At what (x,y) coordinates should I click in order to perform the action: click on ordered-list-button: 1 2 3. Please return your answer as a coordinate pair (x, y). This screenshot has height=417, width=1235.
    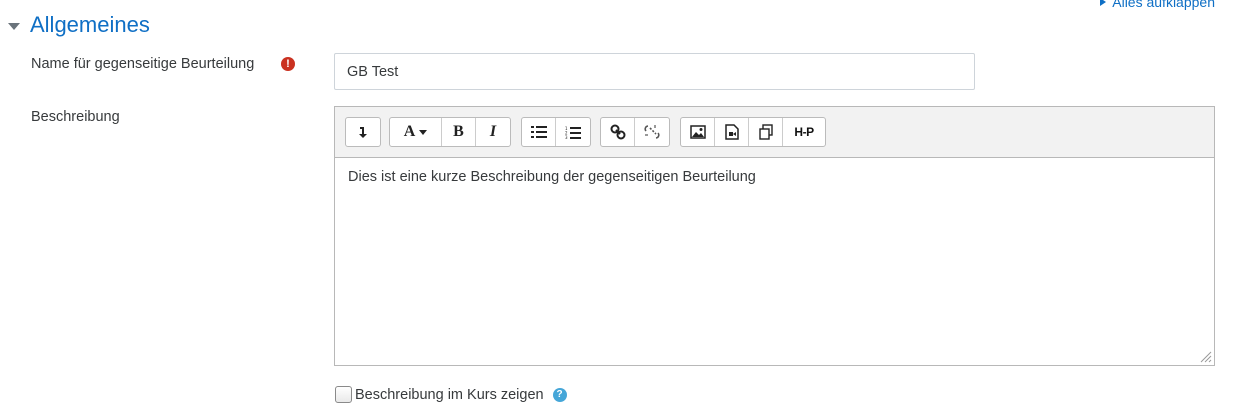
    Looking at the image, I should click on (573, 132).